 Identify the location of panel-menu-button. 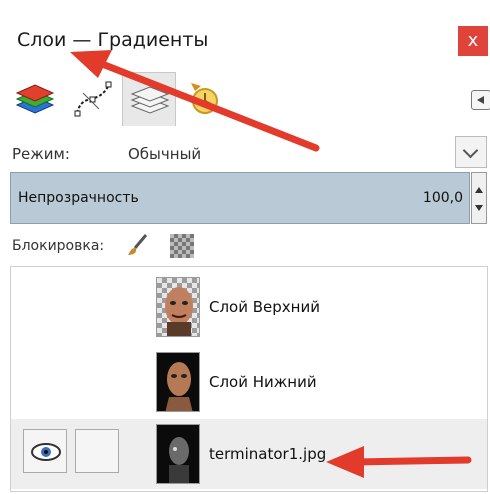
(480, 100).